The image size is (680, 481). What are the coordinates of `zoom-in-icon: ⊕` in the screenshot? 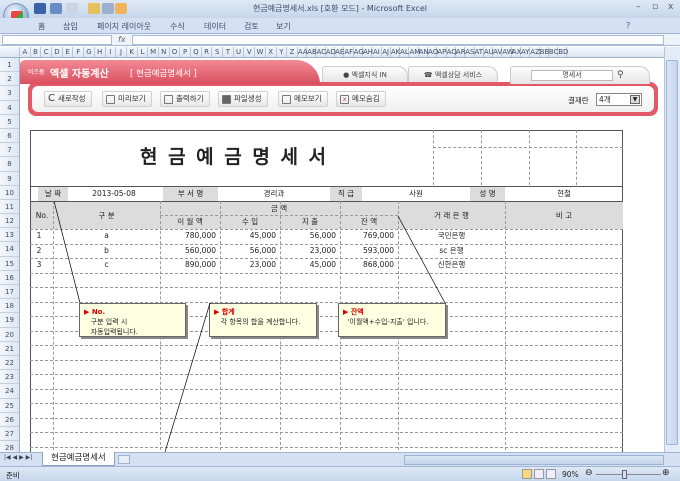 It's located at (666, 473).